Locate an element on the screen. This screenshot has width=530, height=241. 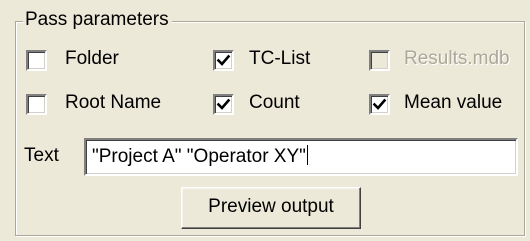
text-input: "Project A" "Operator XY" is located at coordinates (301, 157).